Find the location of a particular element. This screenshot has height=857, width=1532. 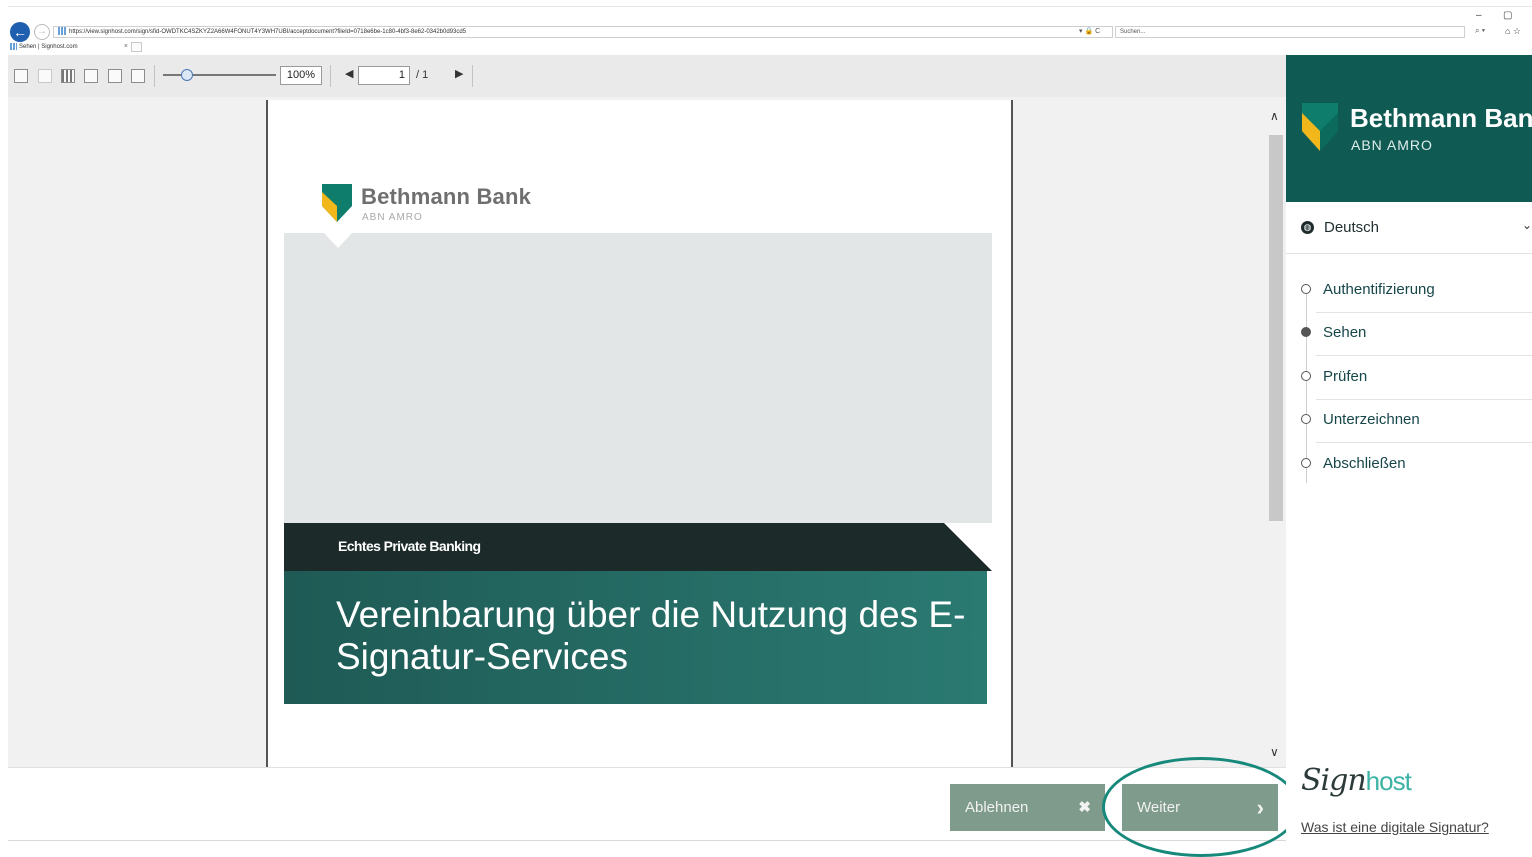

search-icon: ⌕ ▾ is located at coordinates (1480, 31).